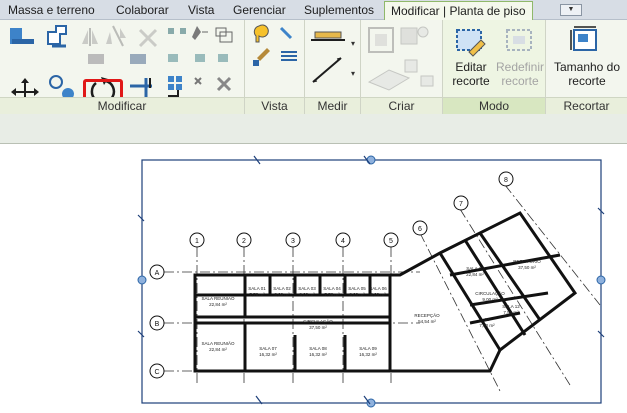 The height and width of the screenshot is (413, 627). I want to click on svg-text: 11, so click(487, 319).